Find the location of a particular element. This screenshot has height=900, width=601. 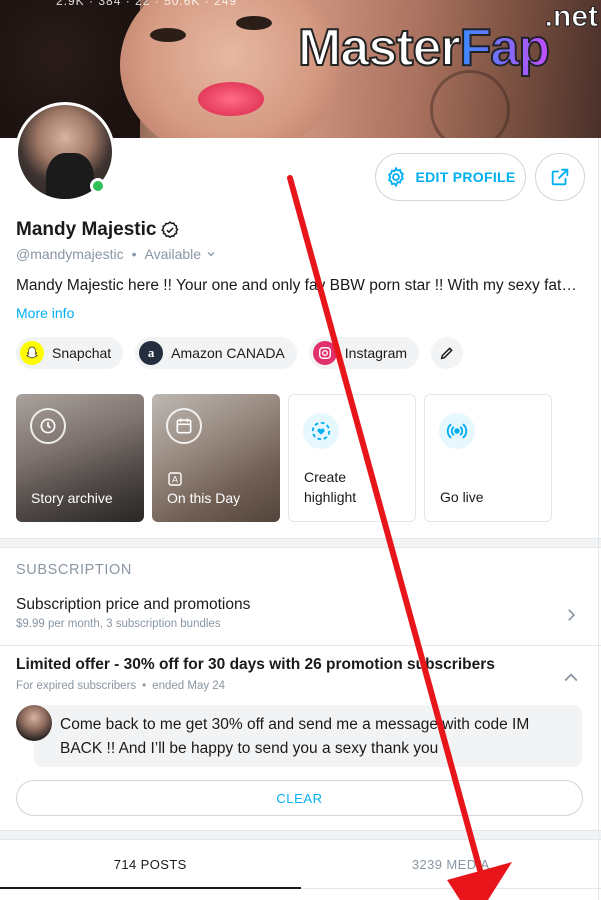

verified-badge-icon is located at coordinates (170, 230).